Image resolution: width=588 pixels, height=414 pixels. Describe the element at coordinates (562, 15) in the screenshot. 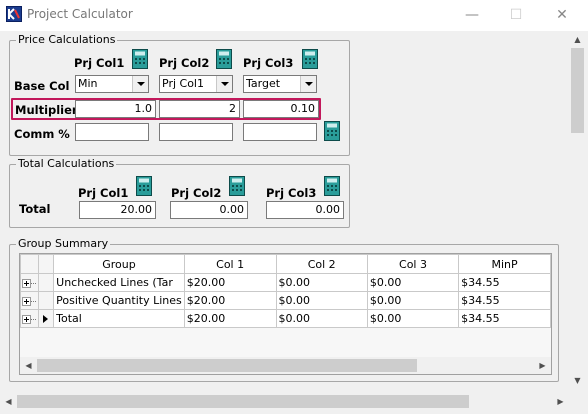

I see `close-button: ✕` at that location.